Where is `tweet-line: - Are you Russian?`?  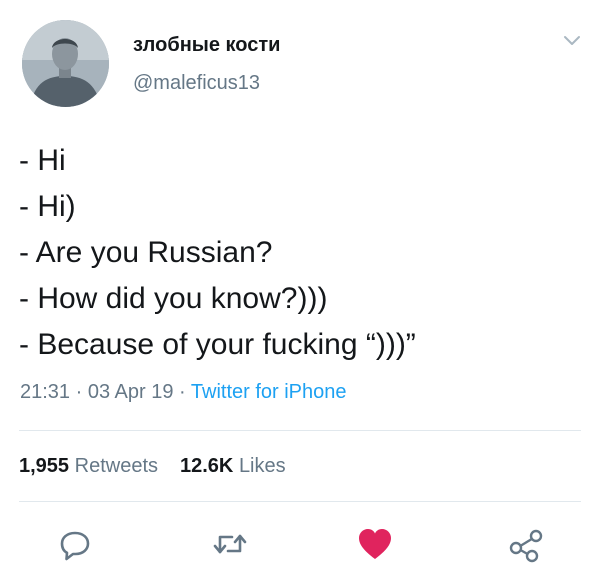 tweet-line: - Are you Russian? is located at coordinates (146, 252).